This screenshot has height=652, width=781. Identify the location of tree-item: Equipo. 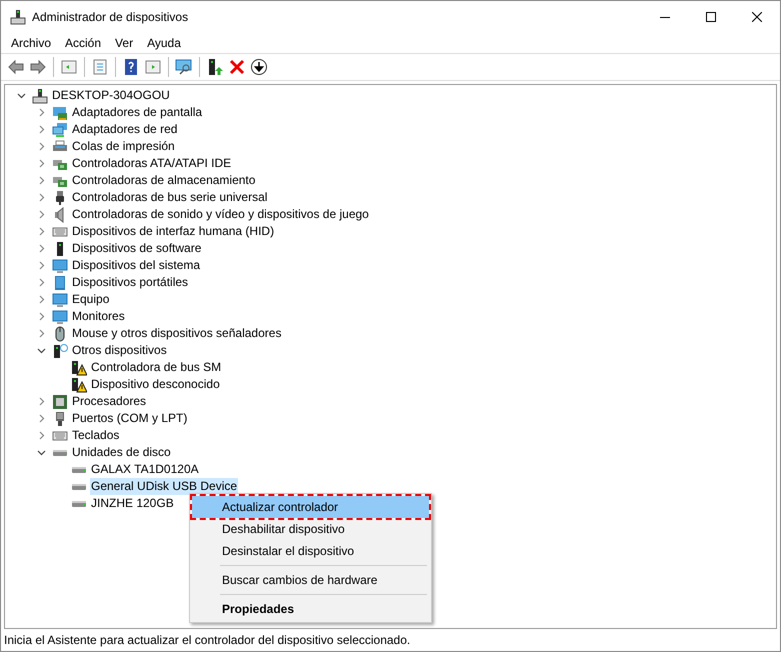
(90, 299).